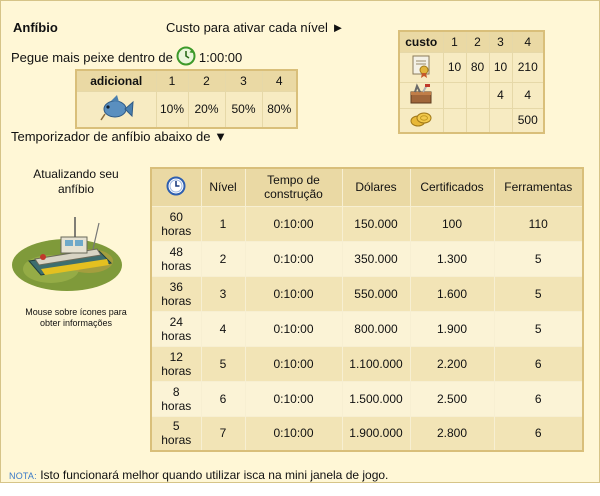 Image resolution: width=600 pixels, height=496 pixels. I want to click on bonus-value-2: 20%, so click(206, 109).